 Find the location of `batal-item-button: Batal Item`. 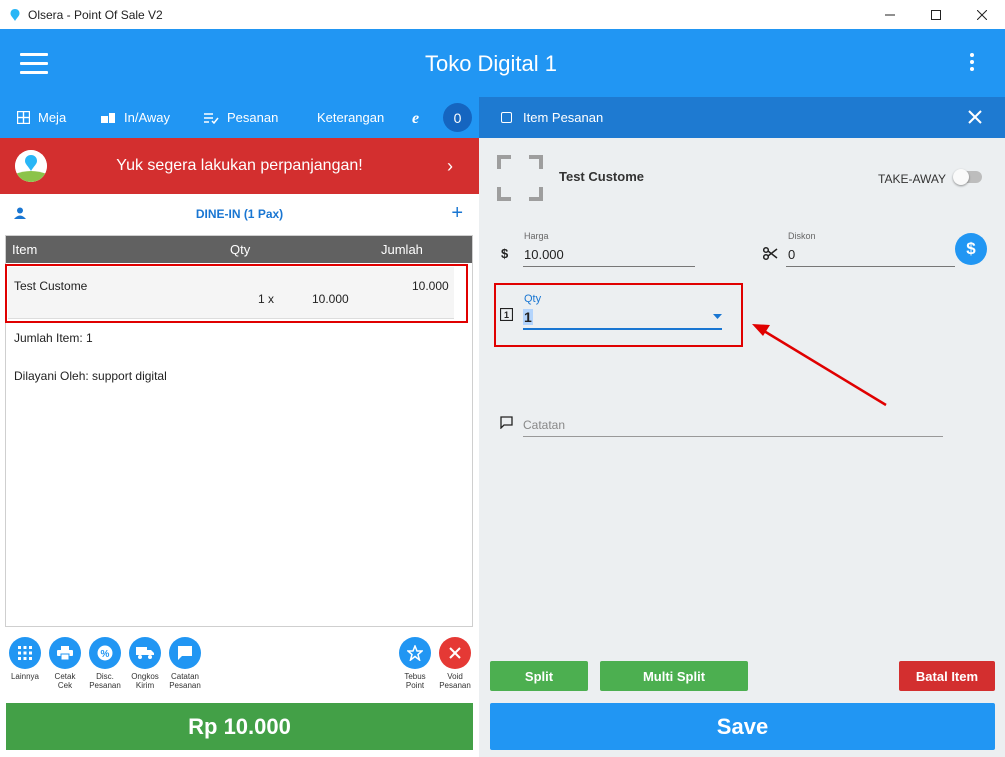

batal-item-button: Batal Item is located at coordinates (947, 676).